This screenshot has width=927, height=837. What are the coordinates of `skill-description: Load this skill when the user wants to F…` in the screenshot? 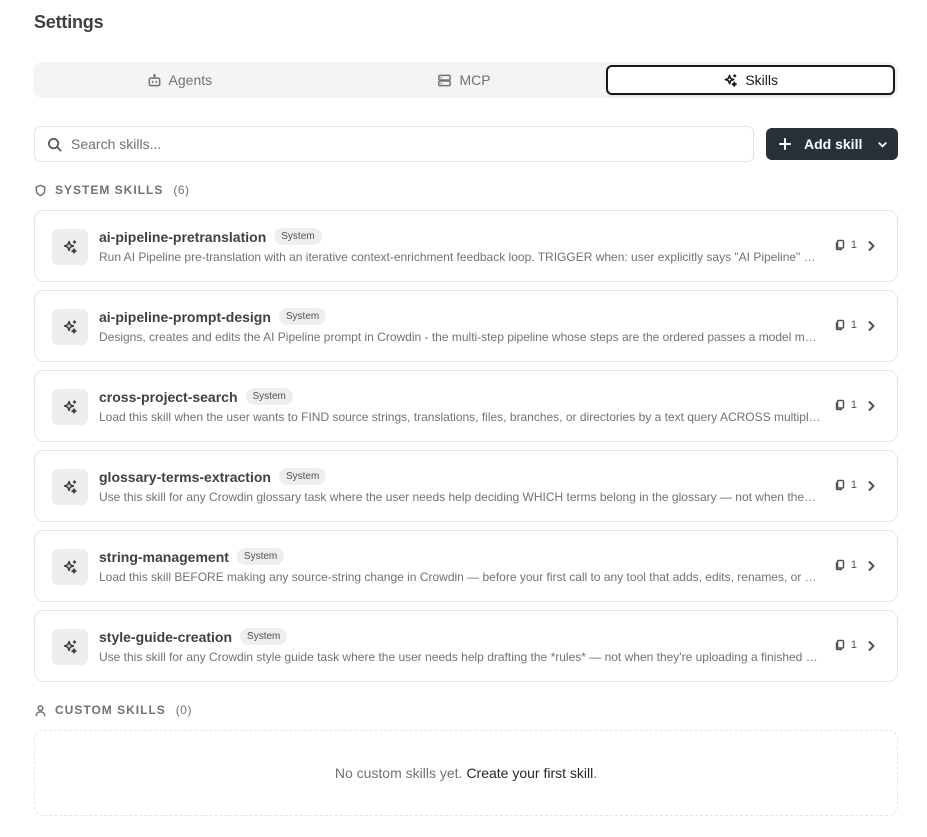 It's located at (460, 417).